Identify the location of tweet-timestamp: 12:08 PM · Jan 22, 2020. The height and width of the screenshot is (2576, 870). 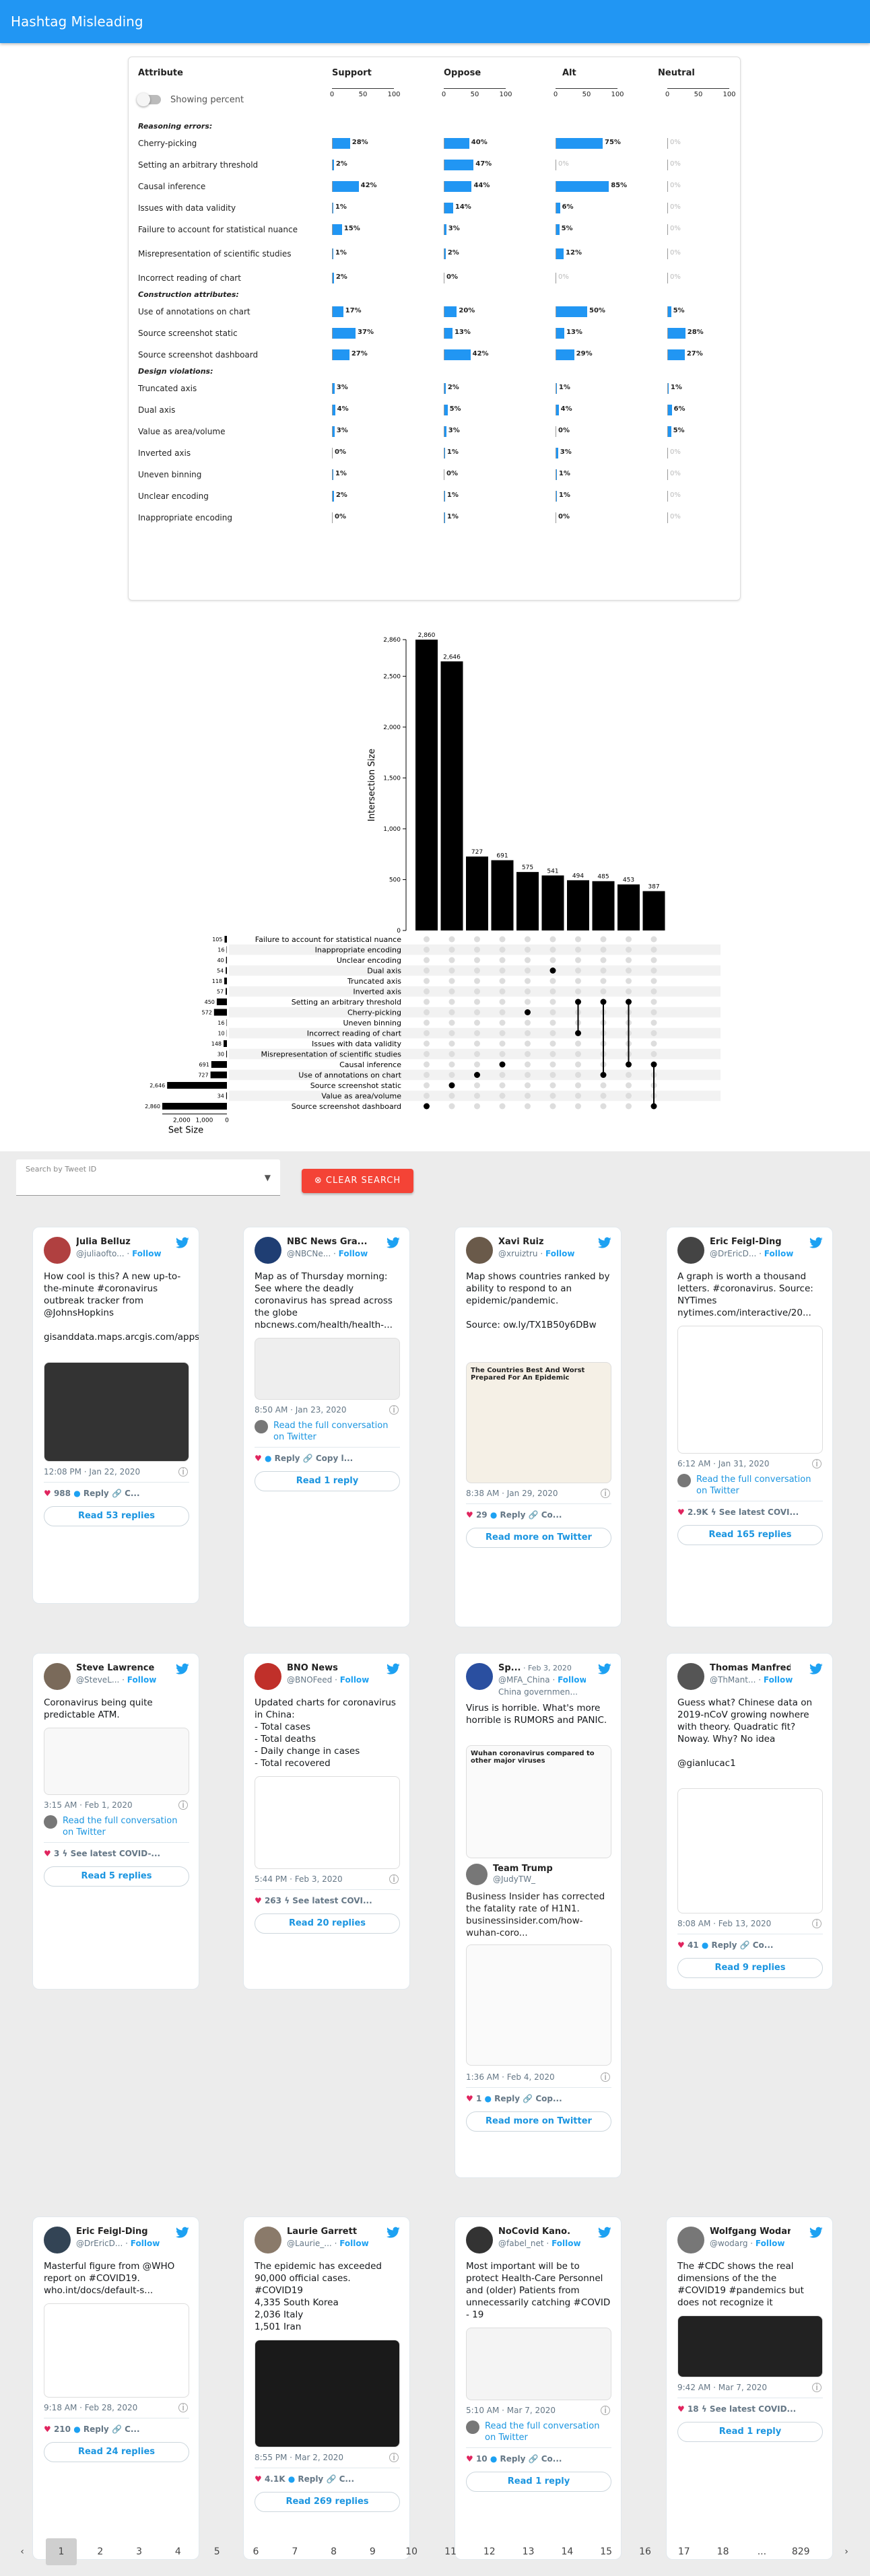
(92, 1472).